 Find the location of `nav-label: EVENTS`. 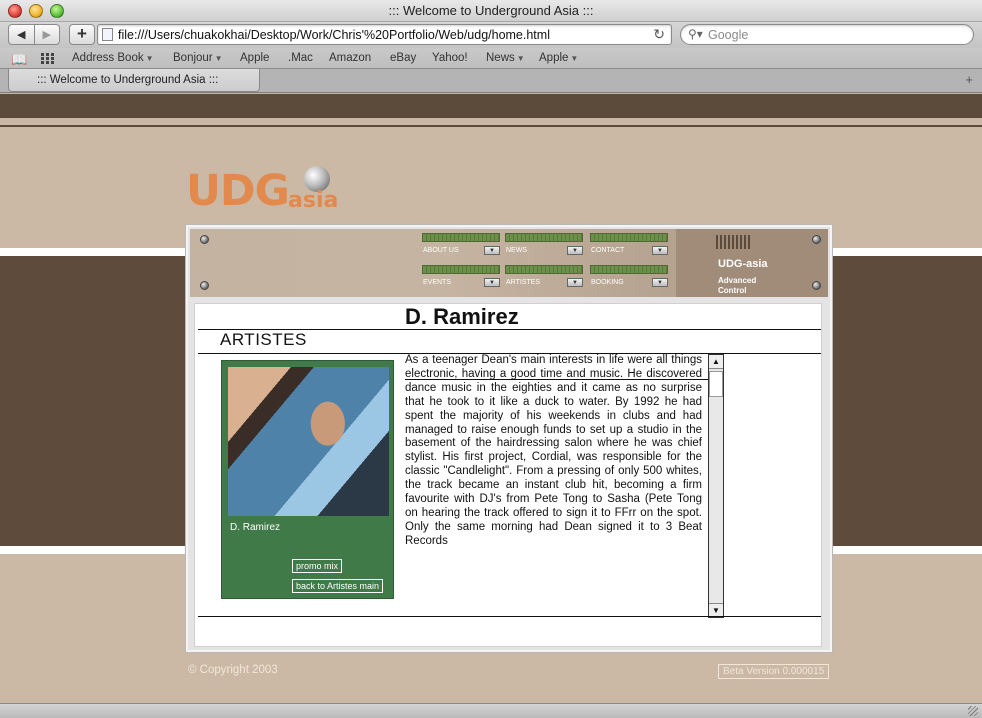

nav-label: EVENTS is located at coordinates (437, 282).